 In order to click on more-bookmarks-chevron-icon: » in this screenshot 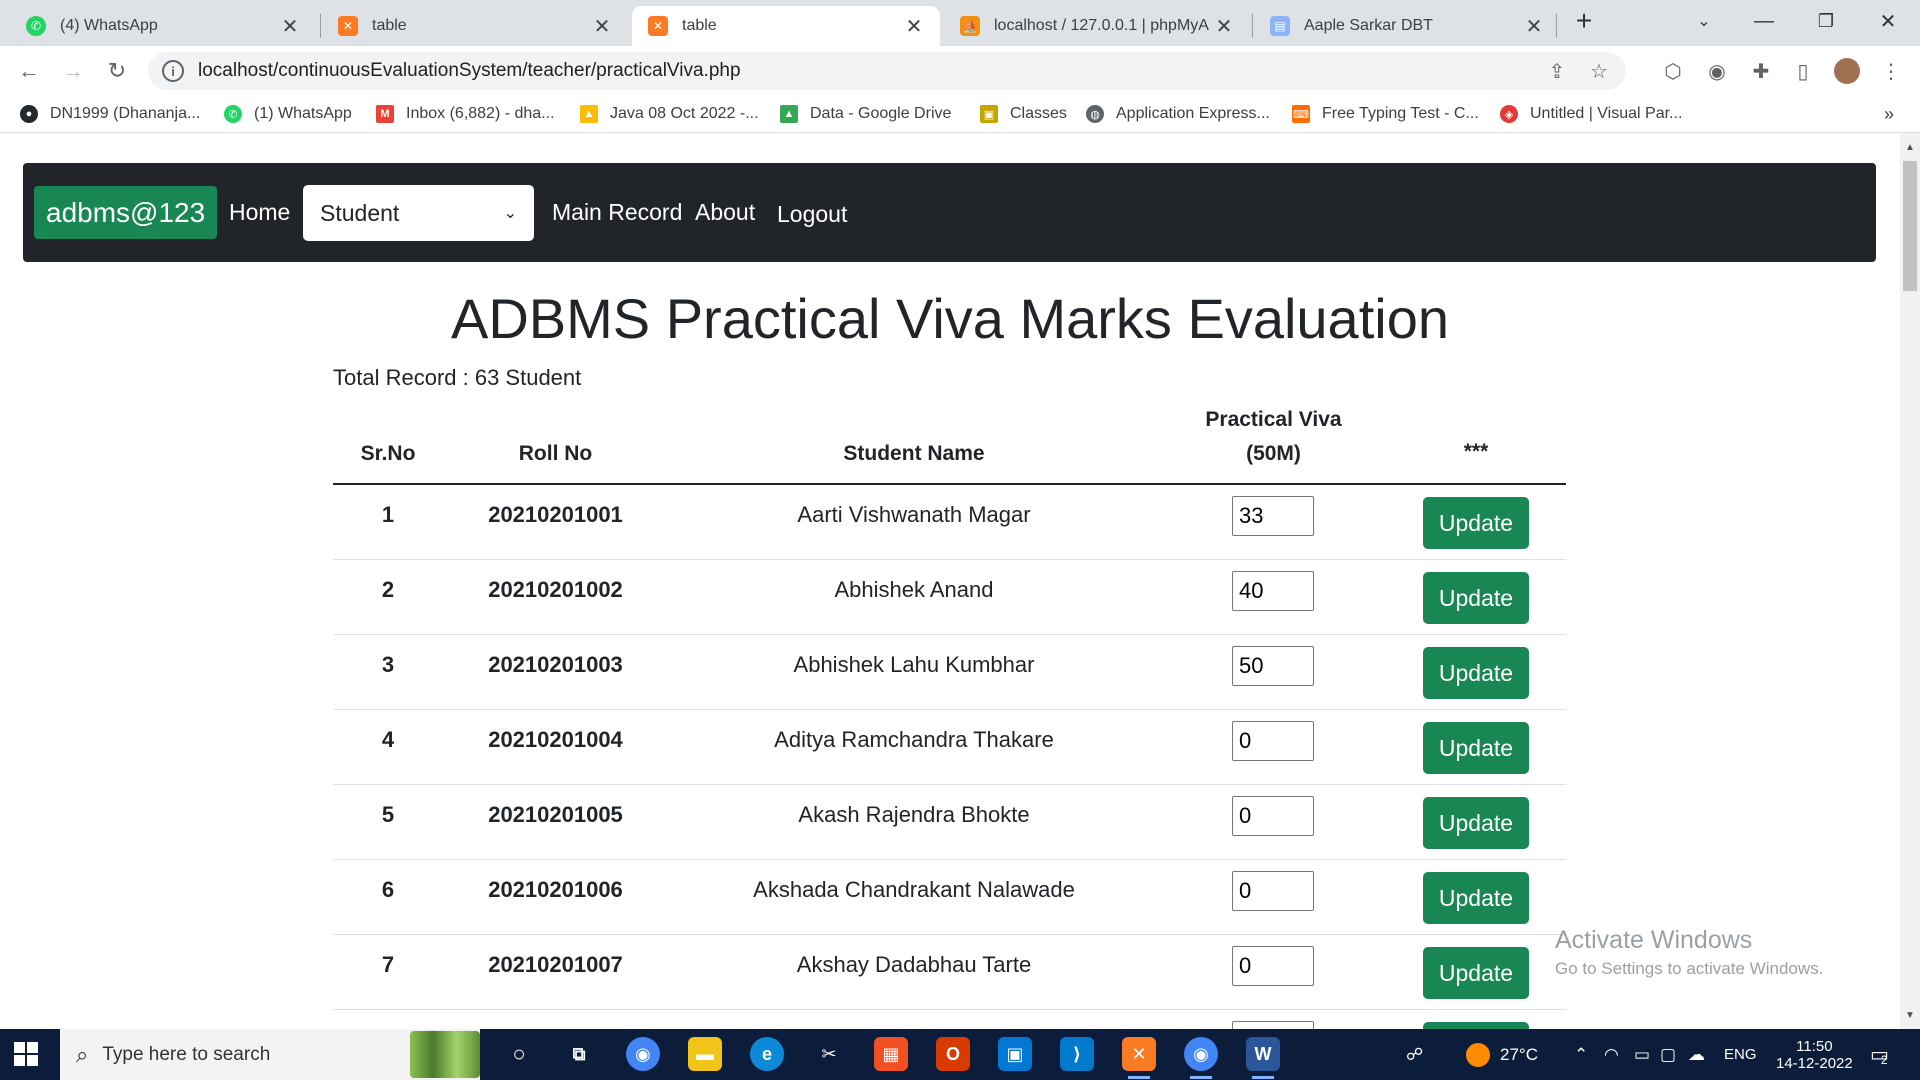, I will do `click(1889, 114)`.